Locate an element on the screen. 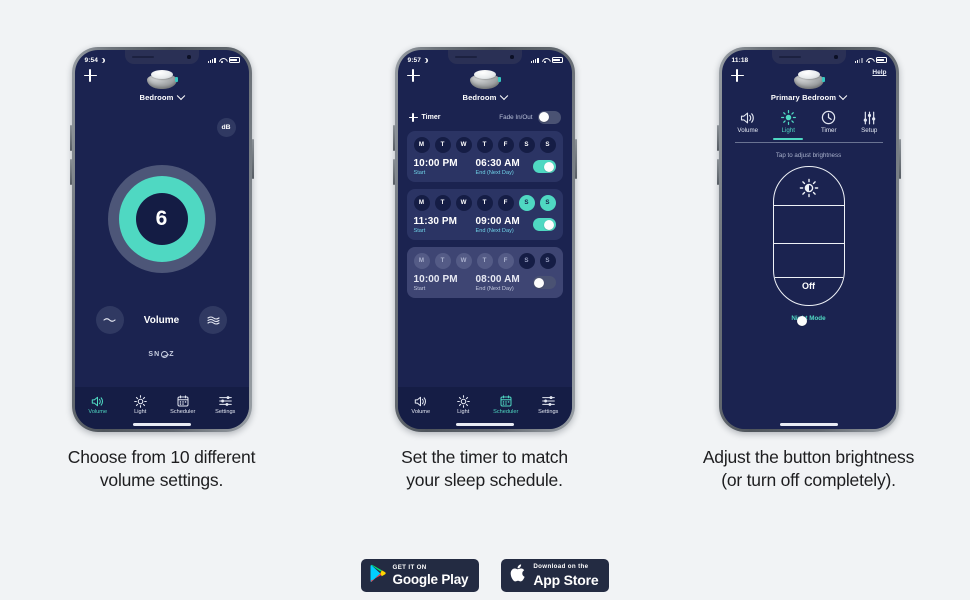 The height and width of the screenshot is (600, 970). google-play-badge: GET IT ON Google Play is located at coordinates (420, 575).